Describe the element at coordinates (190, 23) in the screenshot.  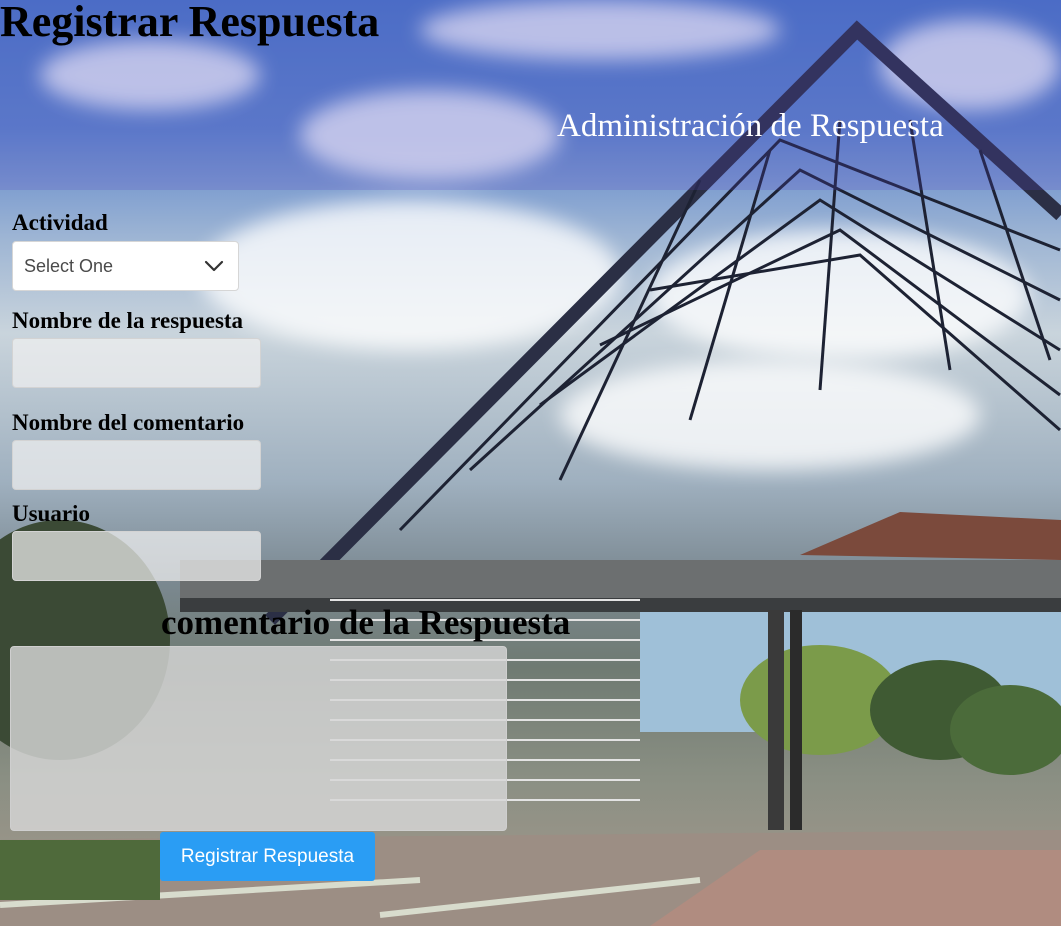
I see `page-title: Registrar Respuesta` at that location.